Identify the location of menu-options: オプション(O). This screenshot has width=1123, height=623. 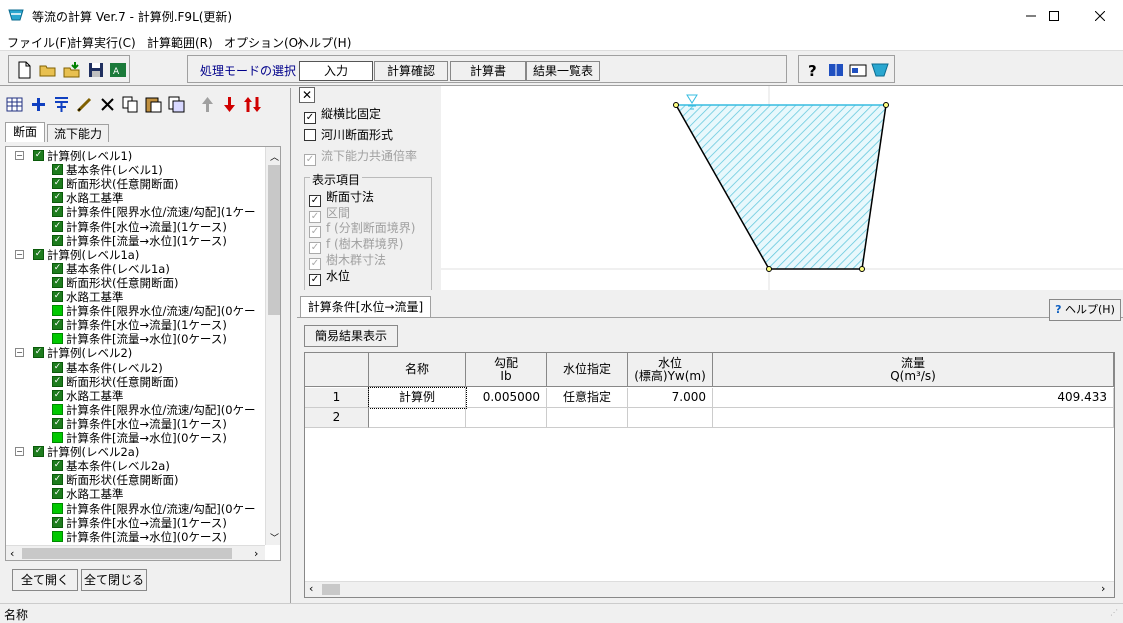
(263, 42).